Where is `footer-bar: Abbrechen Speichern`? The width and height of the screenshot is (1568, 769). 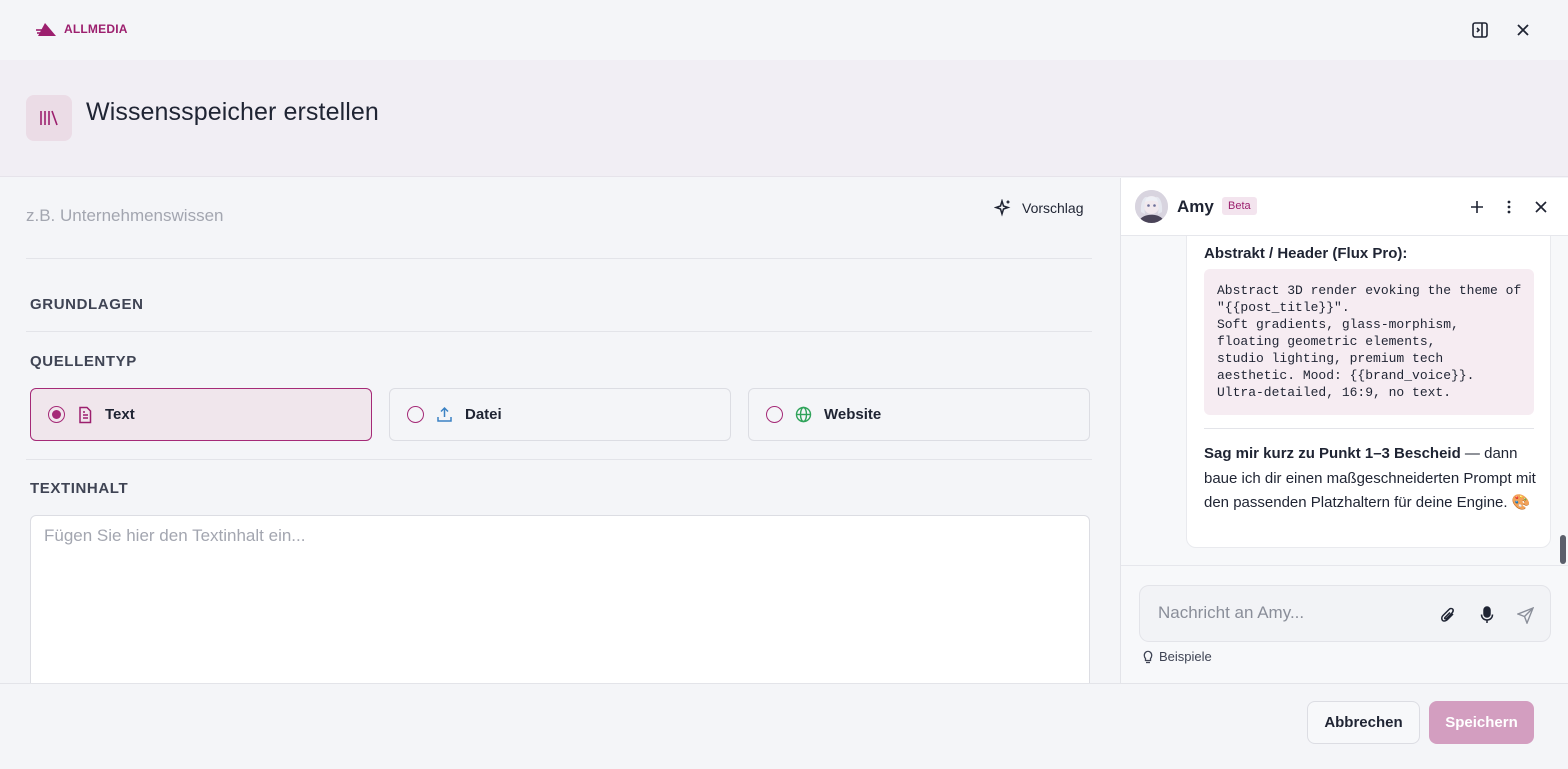 footer-bar: Abbrechen Speichern is located at coordinates (784, 726).